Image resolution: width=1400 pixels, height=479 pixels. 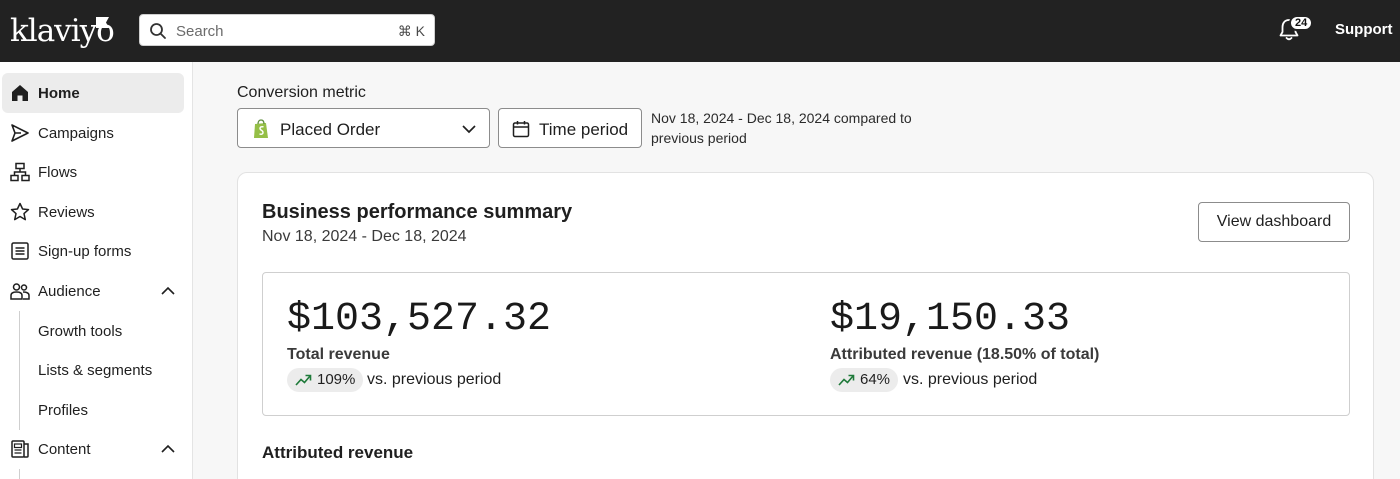 I want to click on search-placeholder: Search, so click(x=200, y=31).